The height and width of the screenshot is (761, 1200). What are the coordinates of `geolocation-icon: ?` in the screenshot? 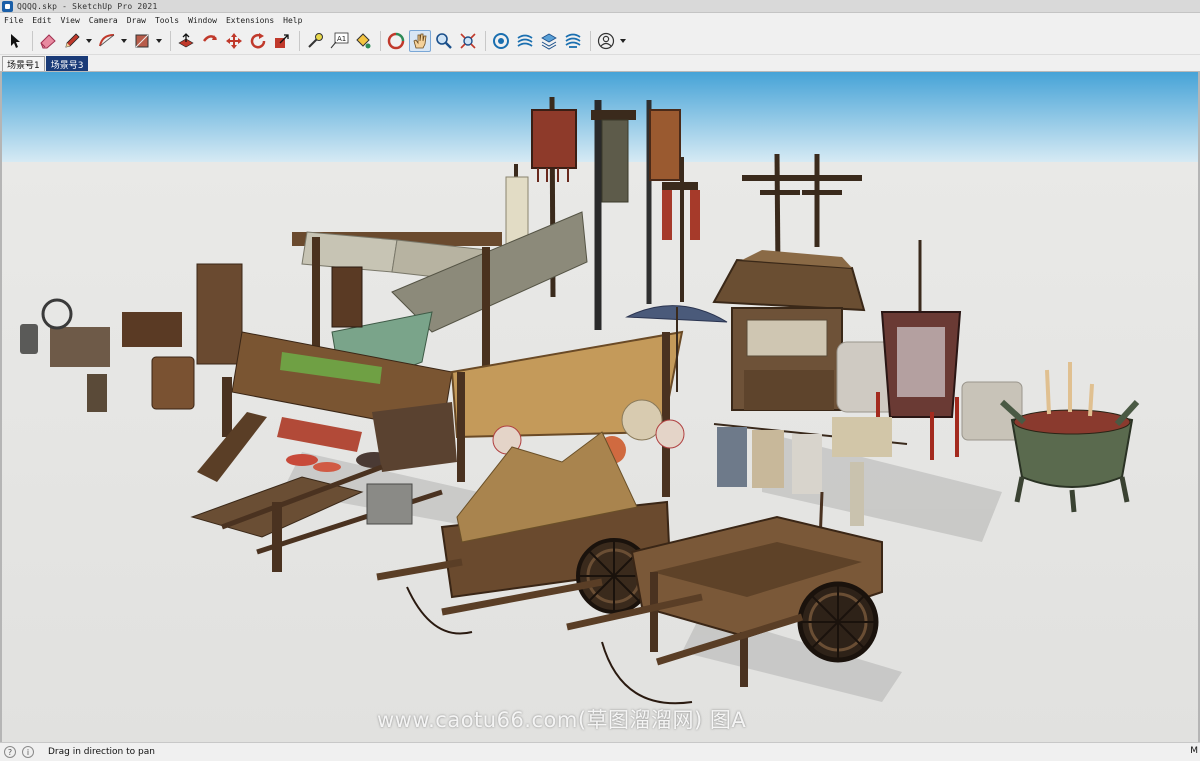 It's located at (10, 752).